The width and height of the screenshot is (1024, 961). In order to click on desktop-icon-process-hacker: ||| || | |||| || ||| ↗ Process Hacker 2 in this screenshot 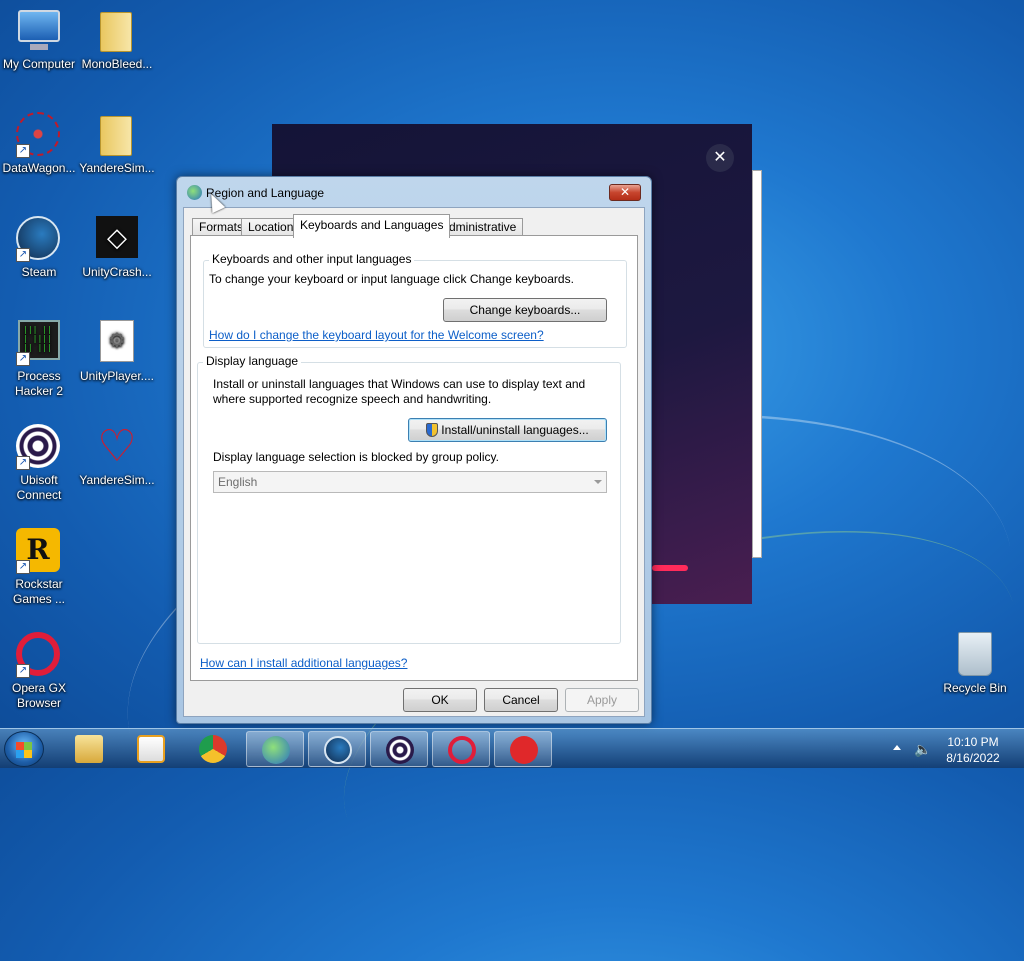, I will do `click(39, 359)`.